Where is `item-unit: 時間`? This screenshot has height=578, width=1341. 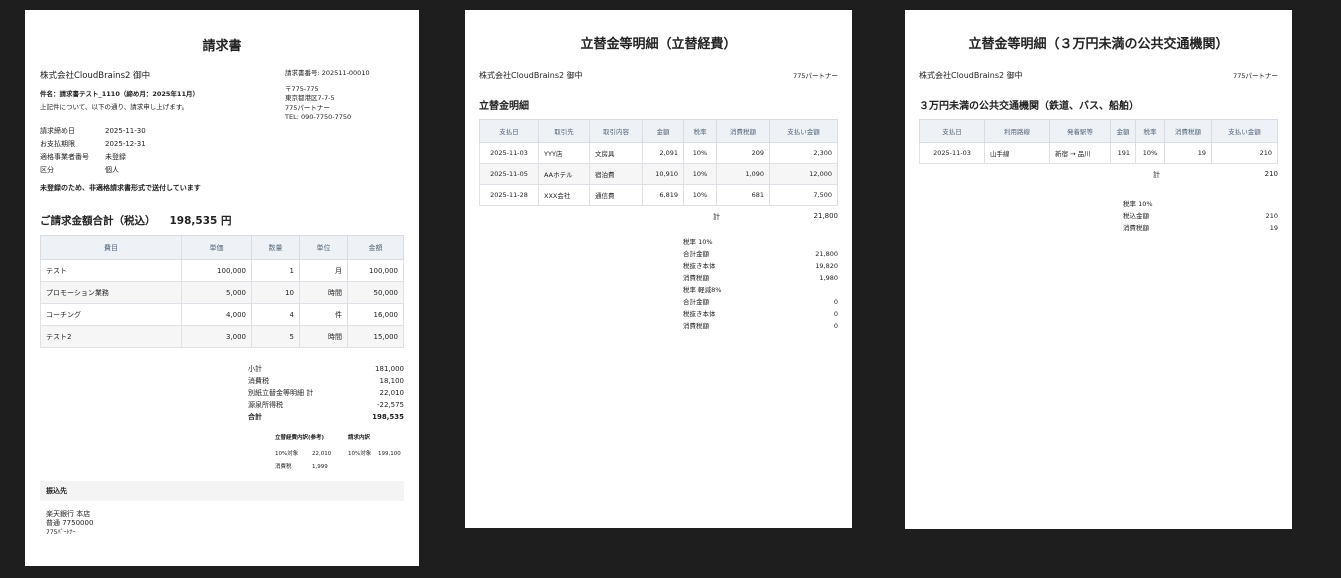 item-unit: 時間 is located at coordinates (323, 292).